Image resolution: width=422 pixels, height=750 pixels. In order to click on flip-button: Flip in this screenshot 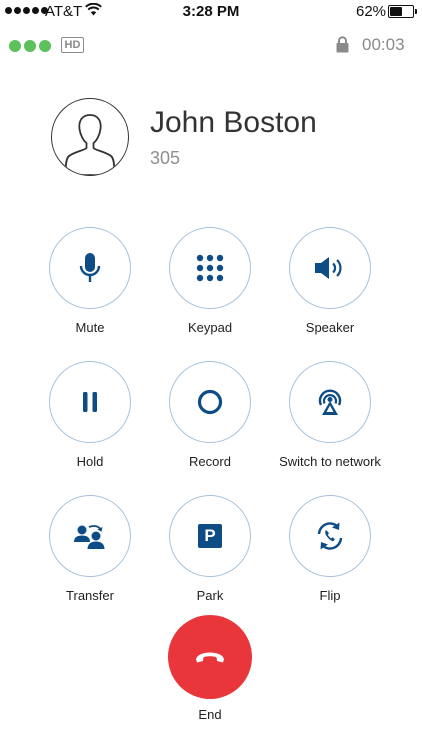, I will do `click(330, 549)`.